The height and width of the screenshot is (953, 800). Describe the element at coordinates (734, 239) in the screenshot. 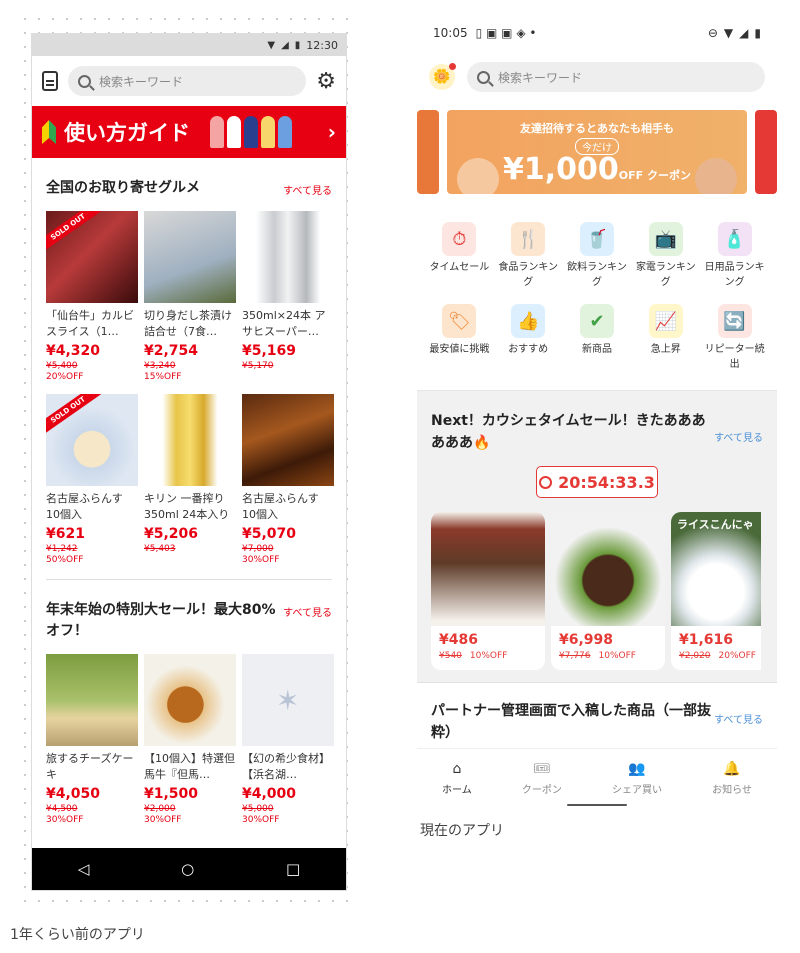

I see `category-icon: 🧴` at that location.